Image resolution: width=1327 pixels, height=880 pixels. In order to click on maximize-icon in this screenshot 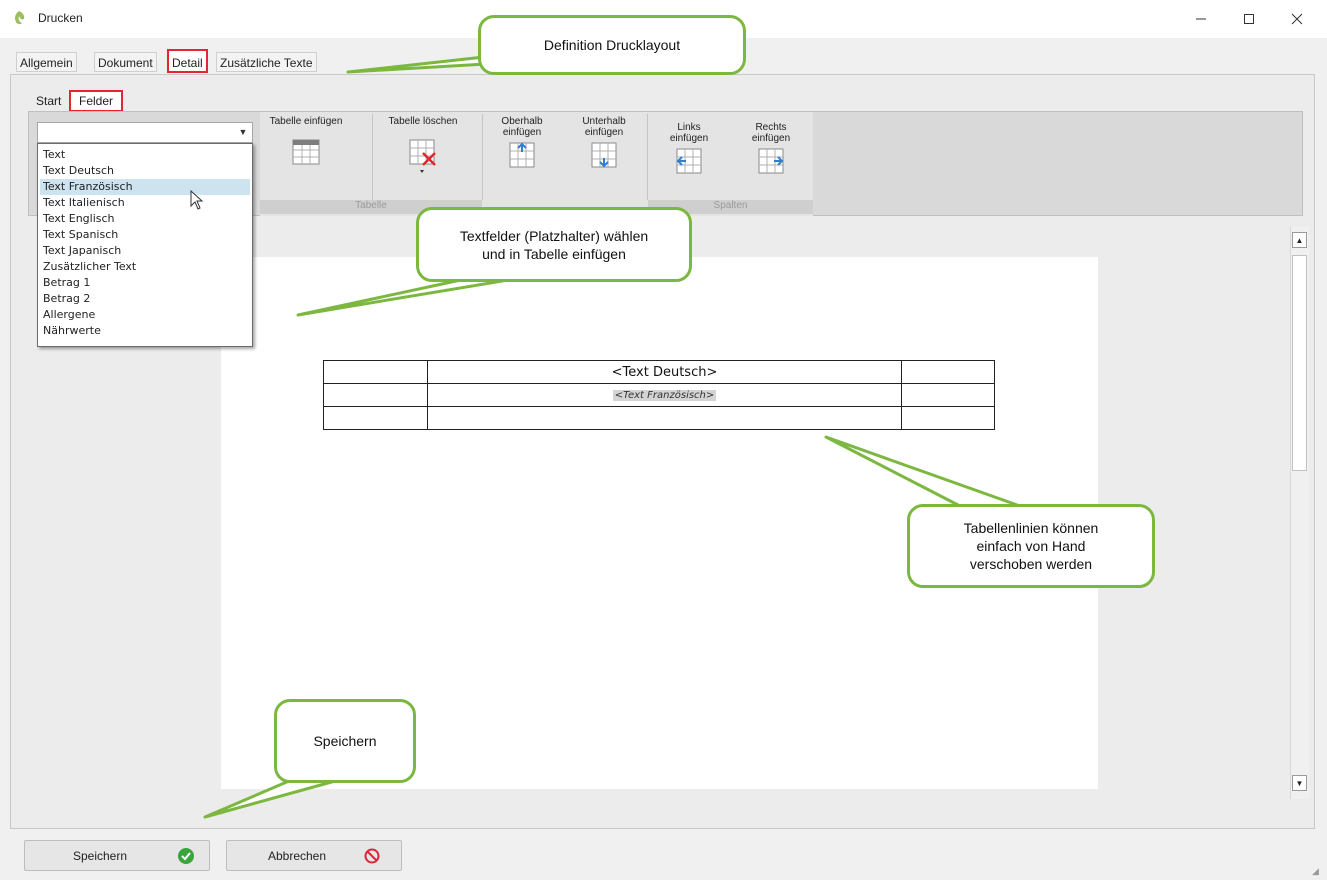, I will do `click(1249, 19)`.